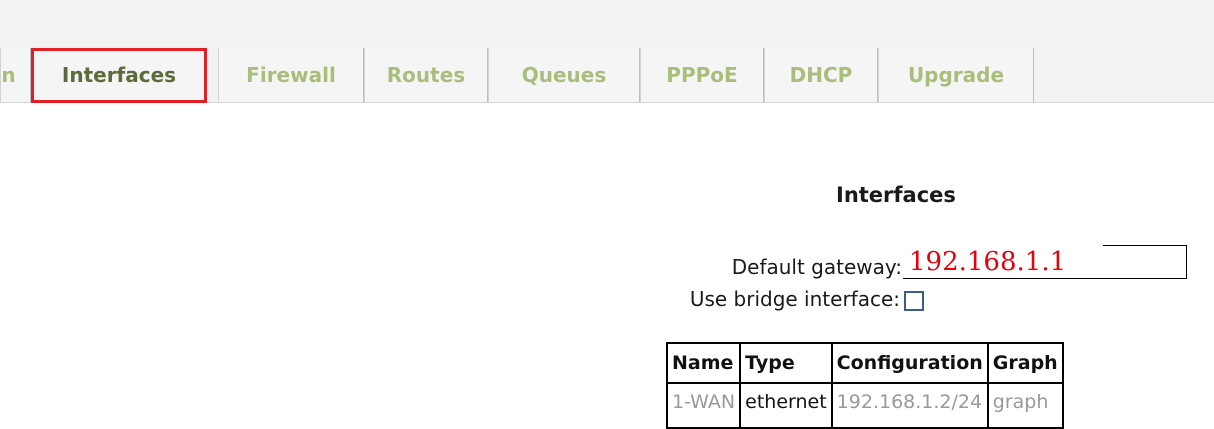 The width and height of the screenshot is (1214, 429). What do you see at coordinates (702, 75) in the screenshot?
I see `tab-pppoe: PPPoE` at bounding box center [702, 75].